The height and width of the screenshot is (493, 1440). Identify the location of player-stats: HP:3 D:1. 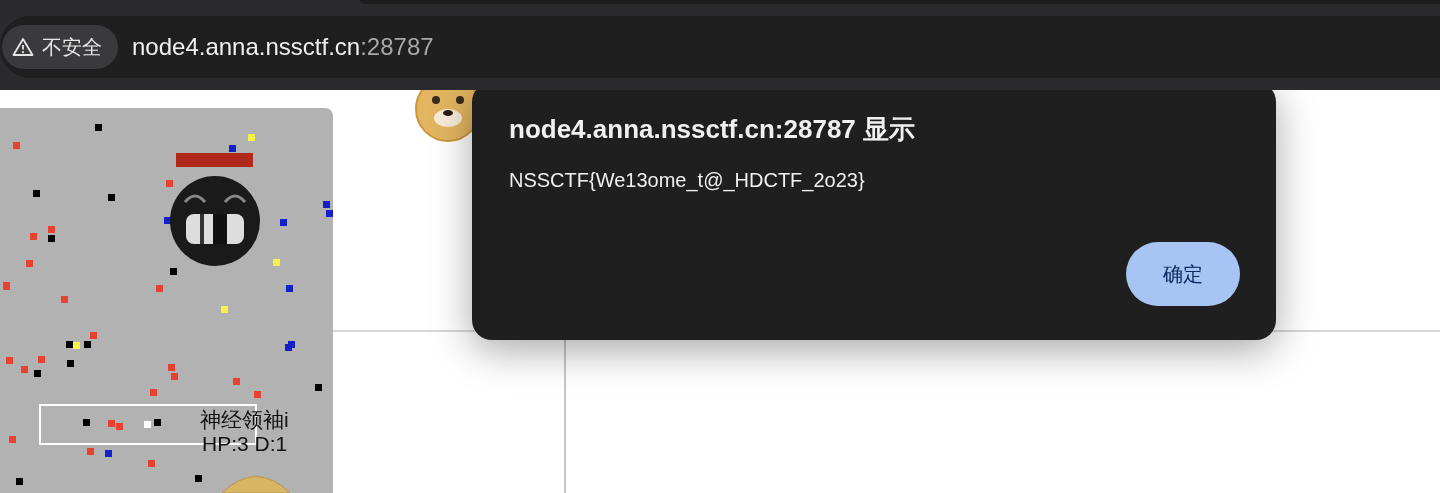
(245, 444).